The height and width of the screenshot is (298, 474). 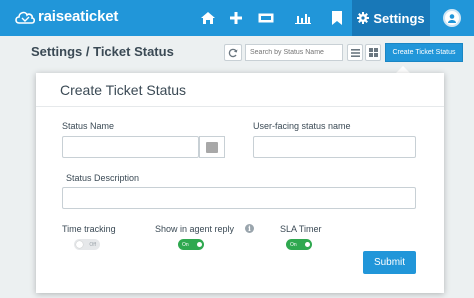 What do you see at coordinates (334, 147) in the screenshot?
I see `user-facing-status-input` at bounding box center [334, 147].